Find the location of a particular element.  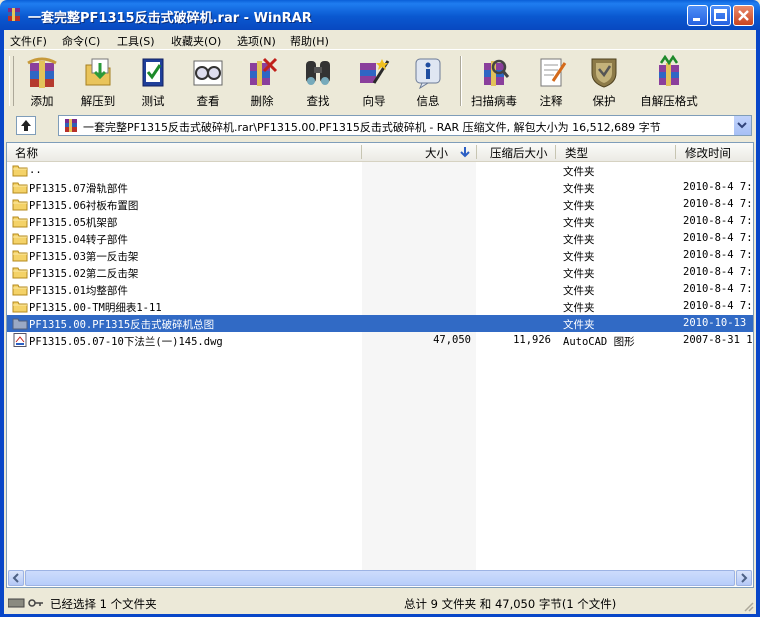

file-size: 47,050 is located at coordinates (452, 340).